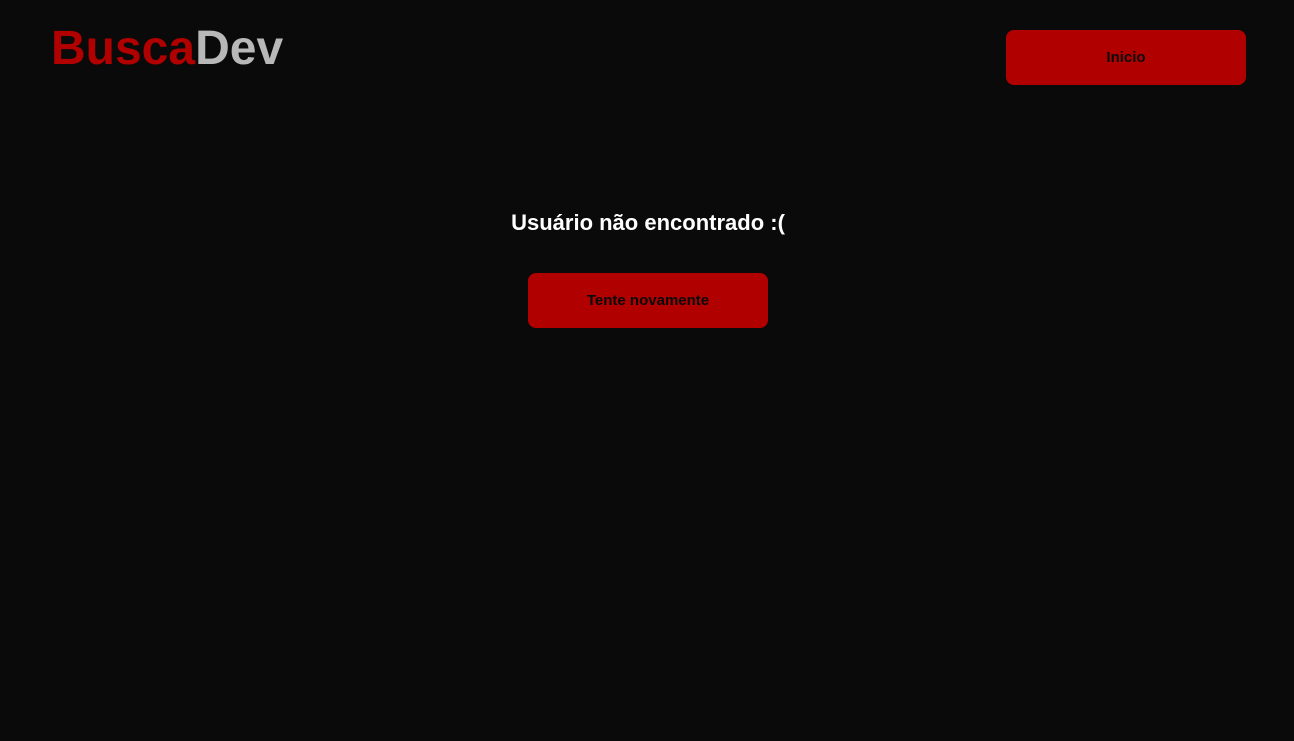 This screenshot has width=1294, height=741. What do you see at coordinates (123, 48) in the screenshot?
I see `logo-text-busca: Busca` at bounding box center [123, 48].